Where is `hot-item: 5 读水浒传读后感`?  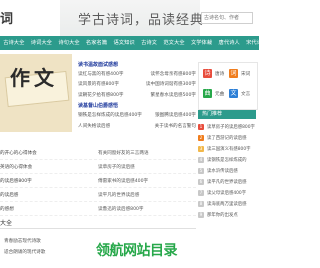
hot-item: 5 读水浒传读后感 is located at coordinates (227, 170).